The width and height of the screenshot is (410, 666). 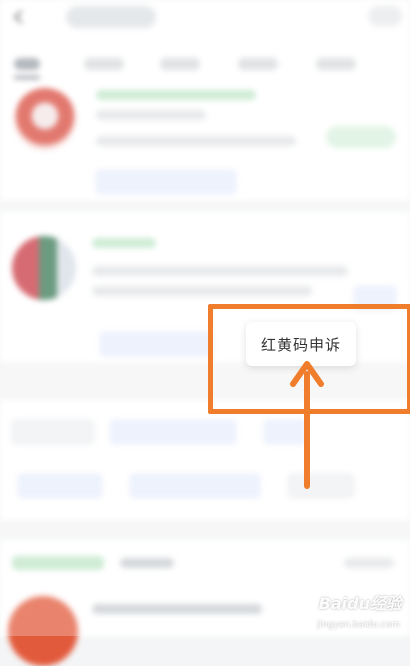 I want to click on watermark-brand: Baidu经验, so click(x=360, y=603).